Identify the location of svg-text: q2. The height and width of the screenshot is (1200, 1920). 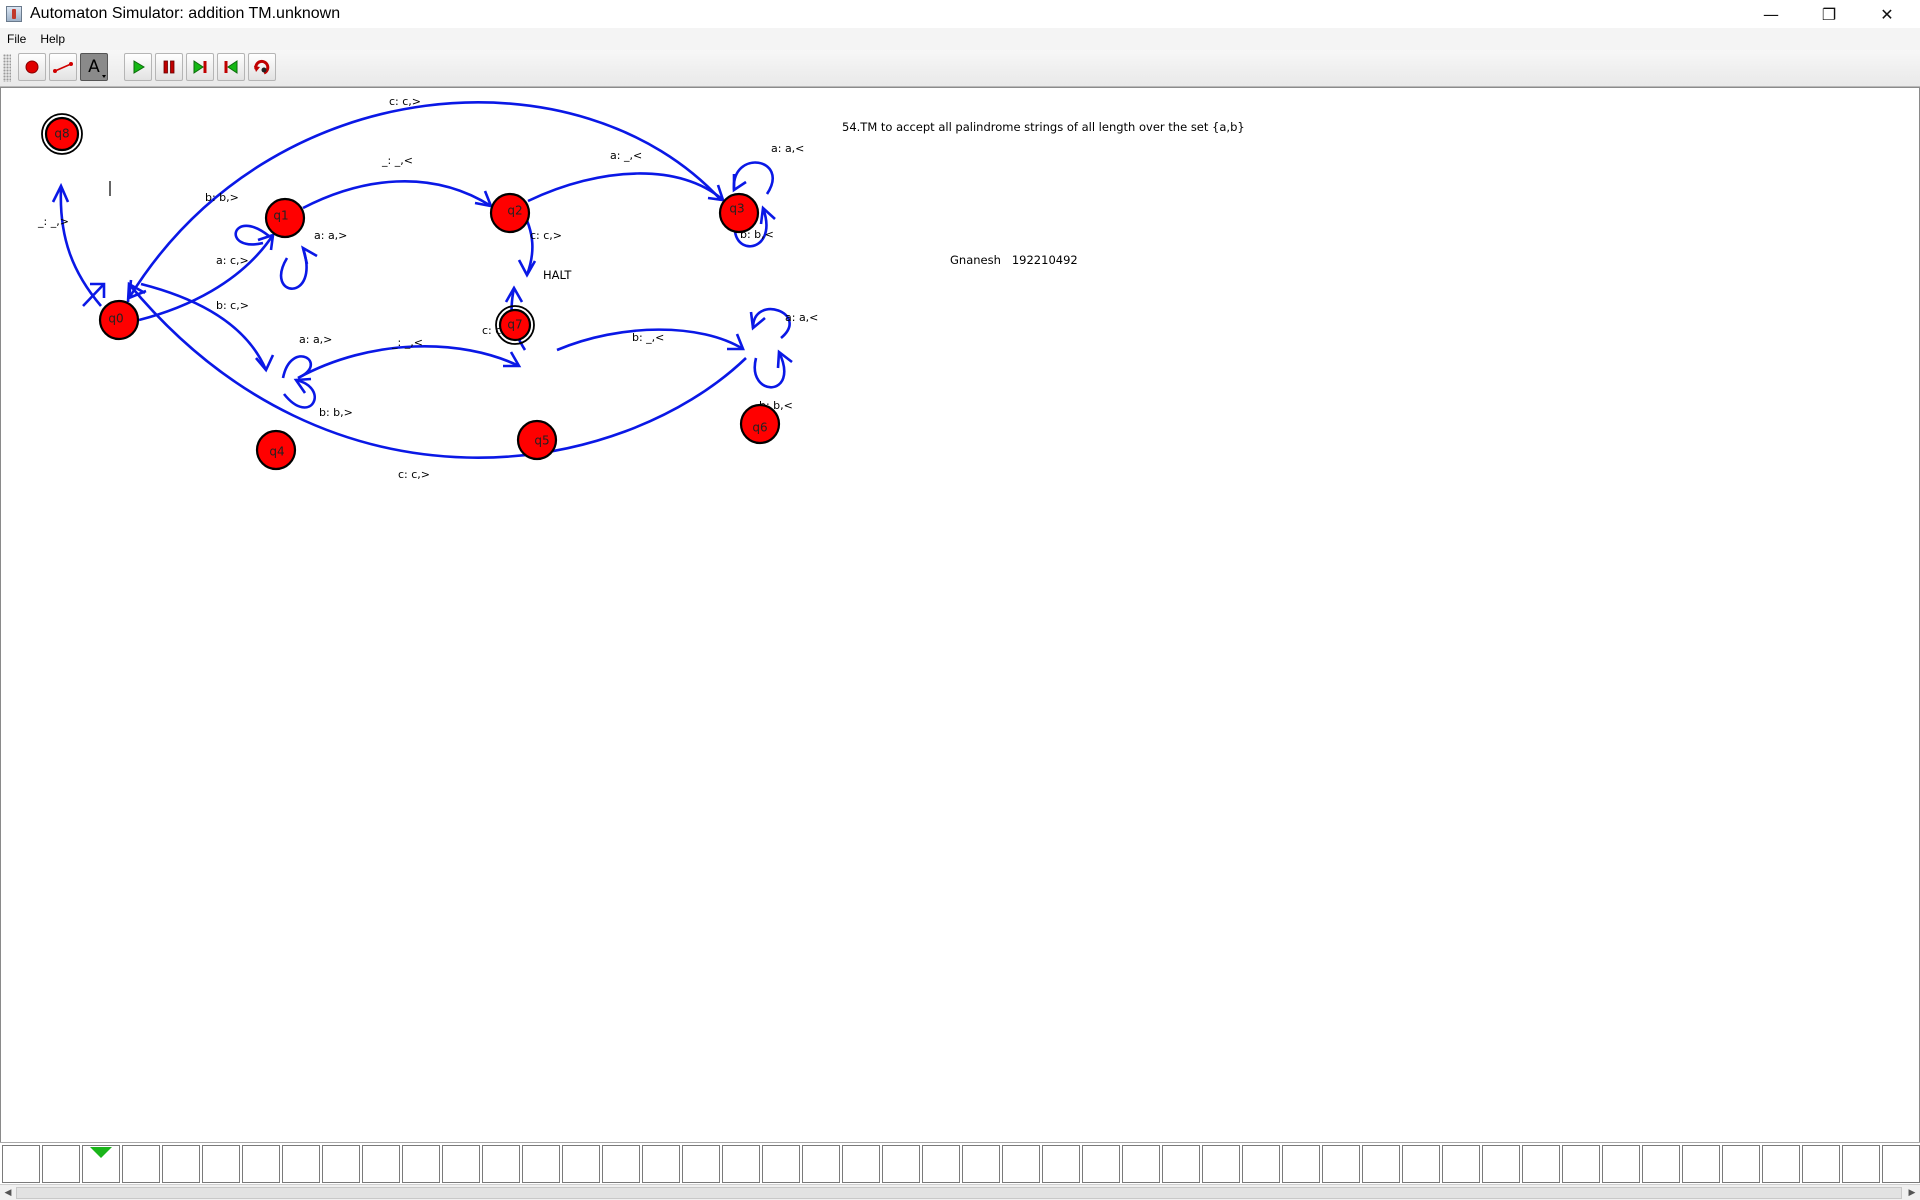
(514, 211).